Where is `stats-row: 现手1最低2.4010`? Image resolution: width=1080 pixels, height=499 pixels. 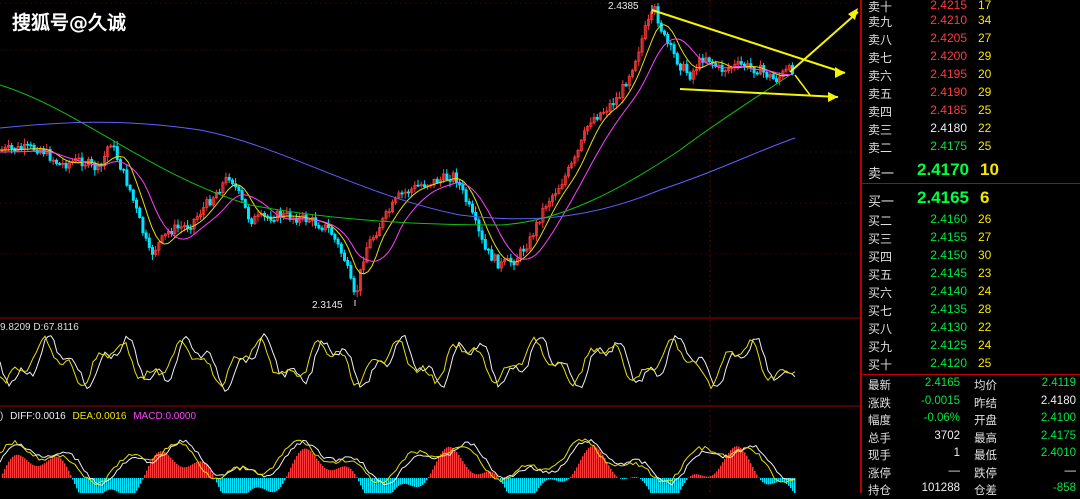 stats-row: 现手1最低2.4010 is located at coordinates (971, 455).